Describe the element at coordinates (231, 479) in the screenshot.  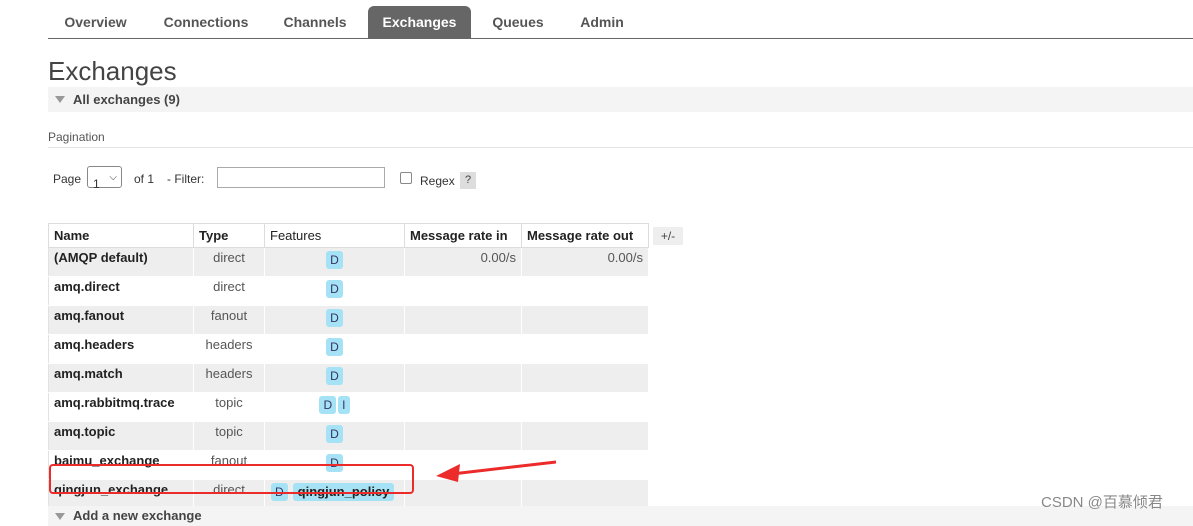
I see `annotation-highlight-box` at that location.